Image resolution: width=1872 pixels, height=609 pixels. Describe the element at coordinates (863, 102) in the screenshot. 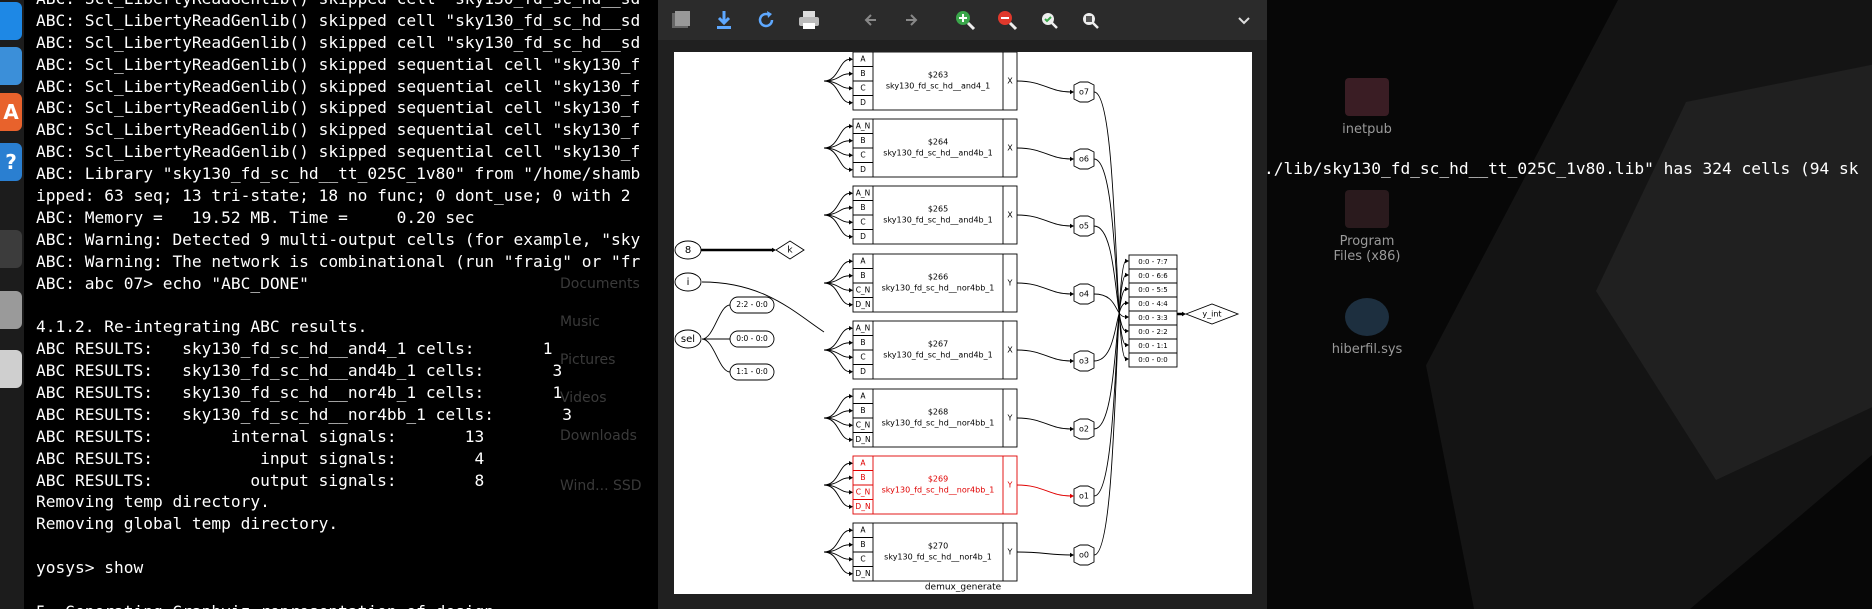

I see `cell-pin-label: D` at that location.